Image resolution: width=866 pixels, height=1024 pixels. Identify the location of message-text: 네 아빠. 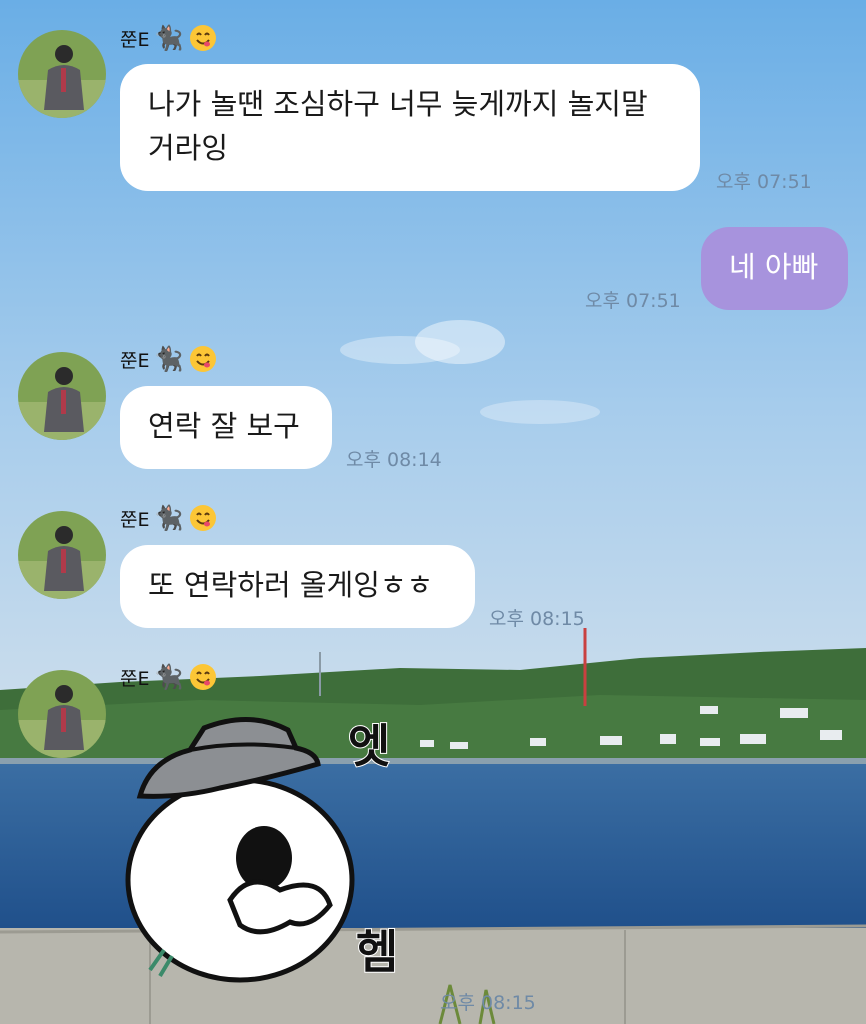
(774, 267).